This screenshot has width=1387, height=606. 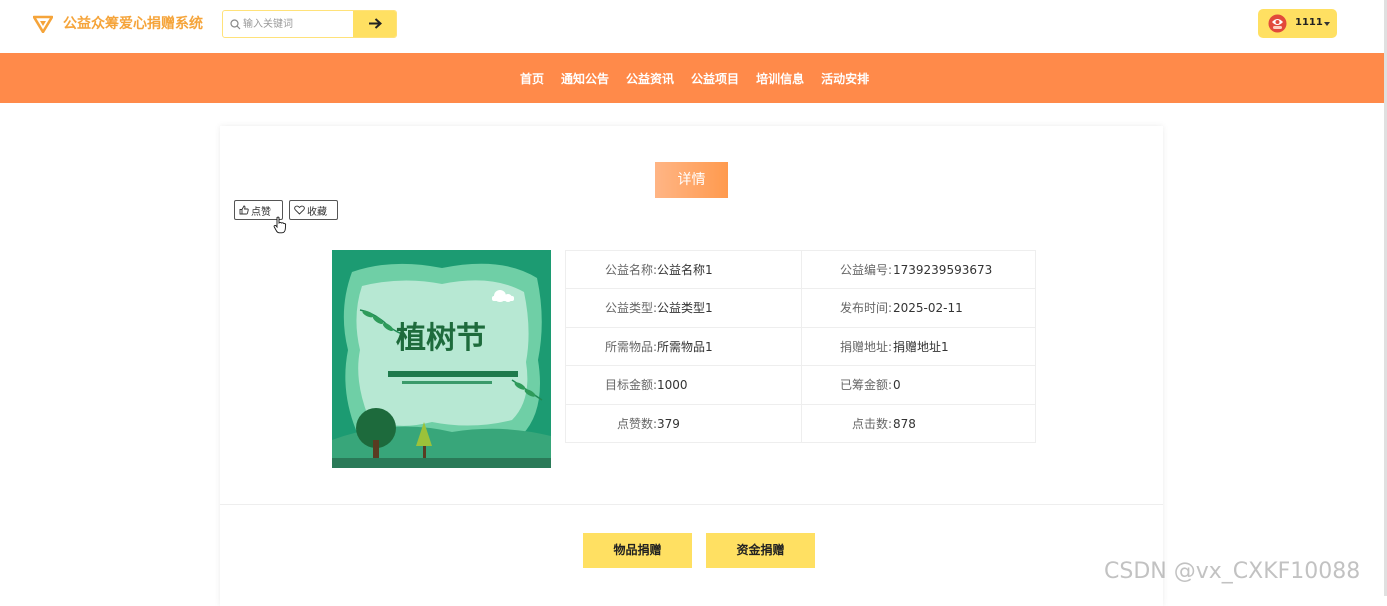 What do you see at coordinates (918, 385) in the screenshot?
I see `info-cell: 已筹金额: 0` at bounding box center [918, 385].